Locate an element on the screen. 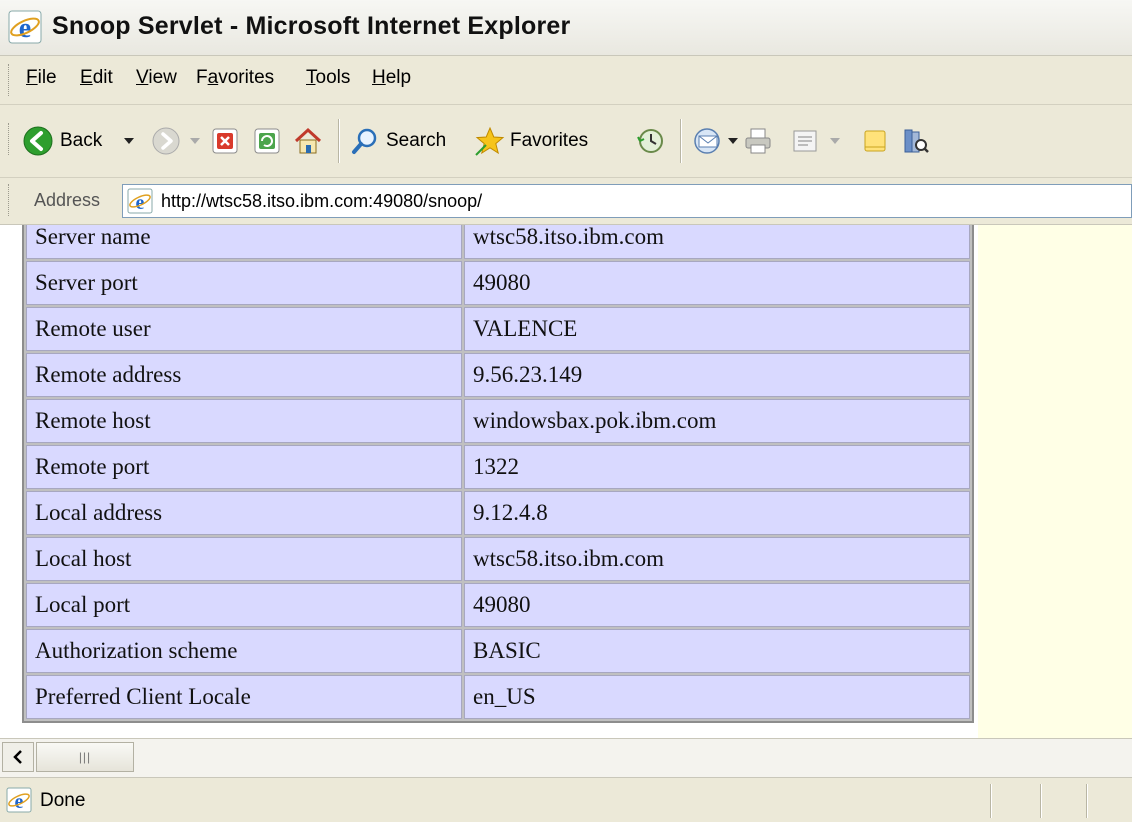  scroll-thumb: ||| is located at coordinates (85, 757).